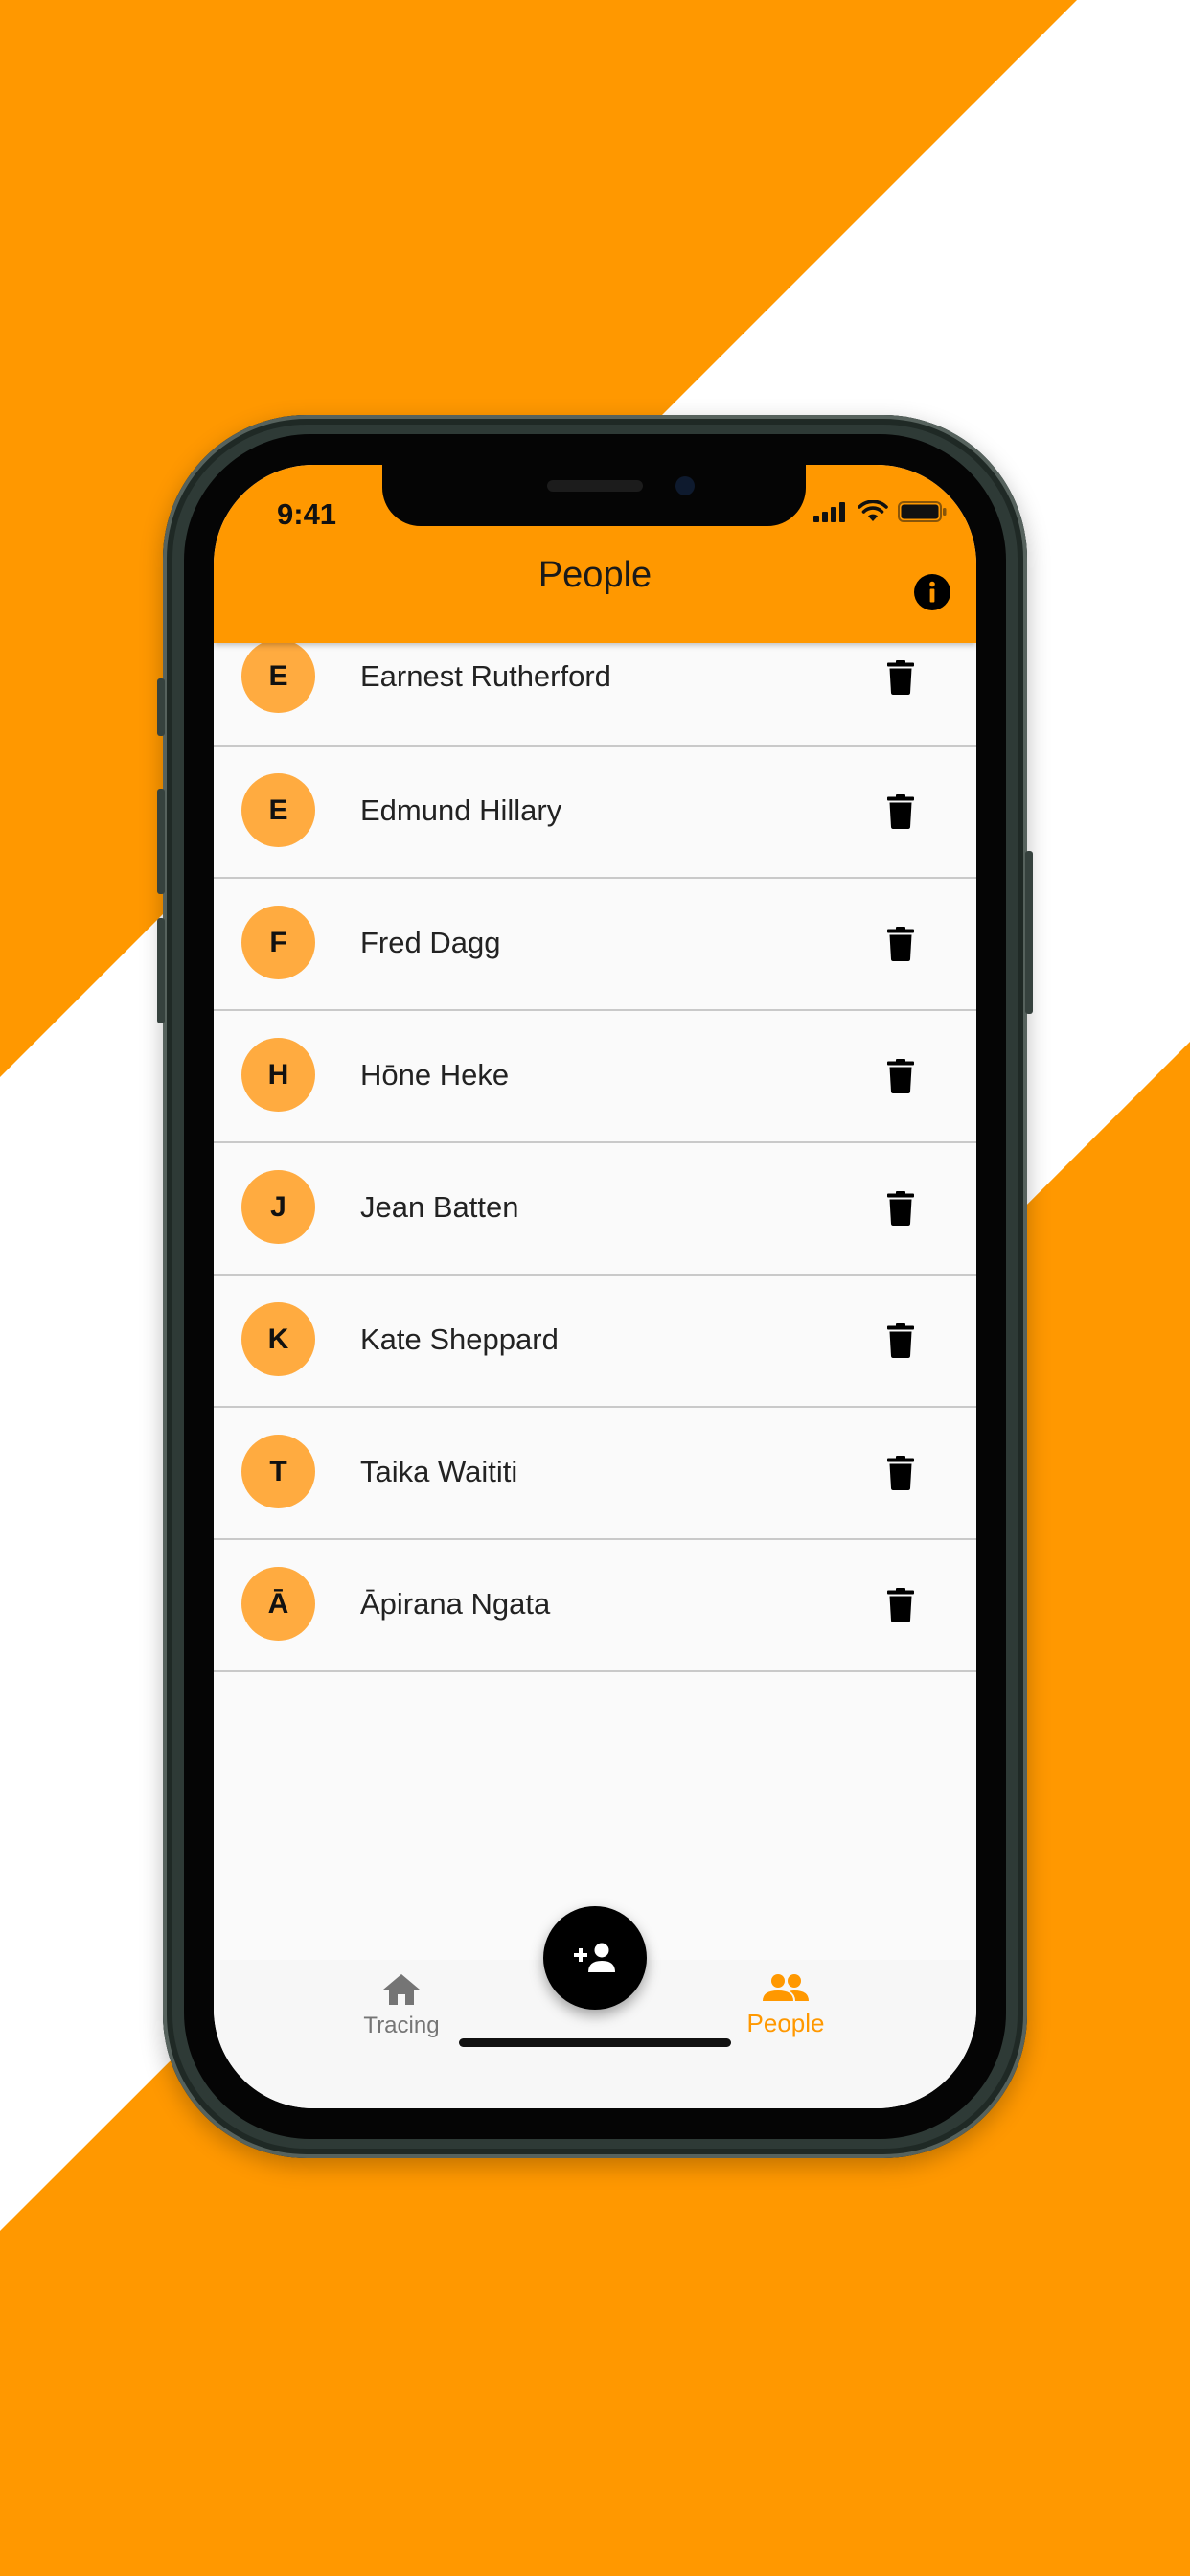 Image resolution: width=1190 pixels, height=2576 pixels. Describe the element at coordinates (402, 2006) in the screenshot. I see `nav-item-tracing: Tracing` at that location.